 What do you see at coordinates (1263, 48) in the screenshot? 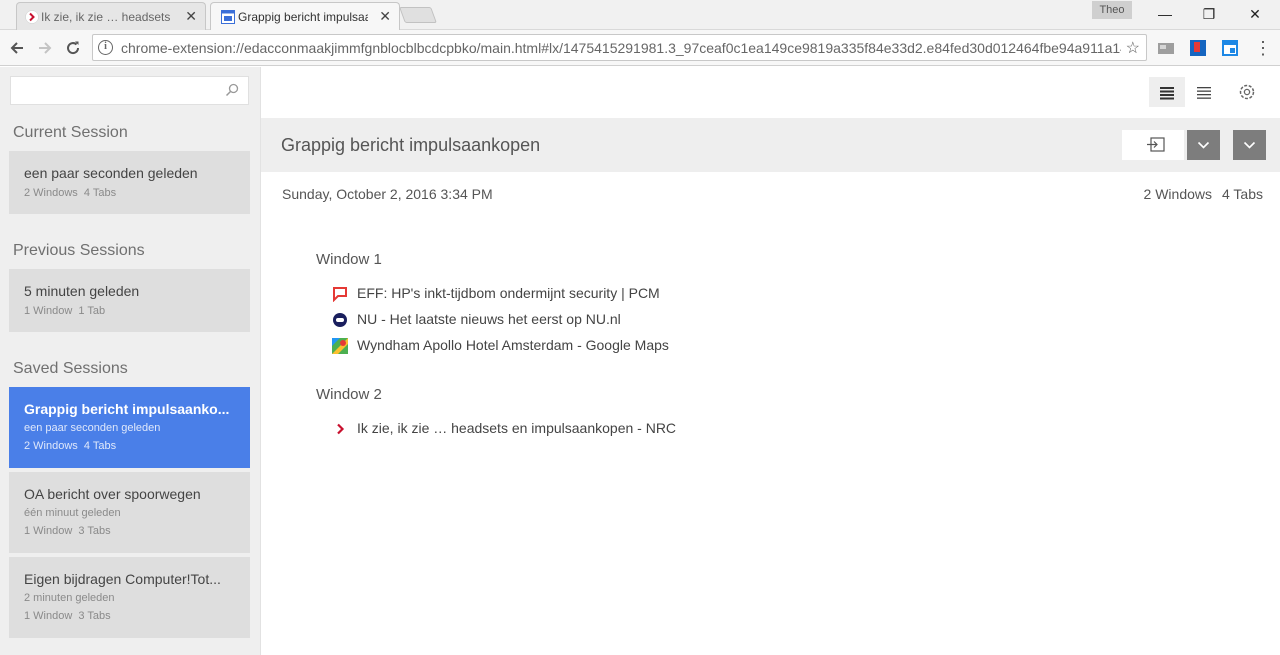
I see `chrome-menu-icon: ⋮` at bounding box center [1263, 48].